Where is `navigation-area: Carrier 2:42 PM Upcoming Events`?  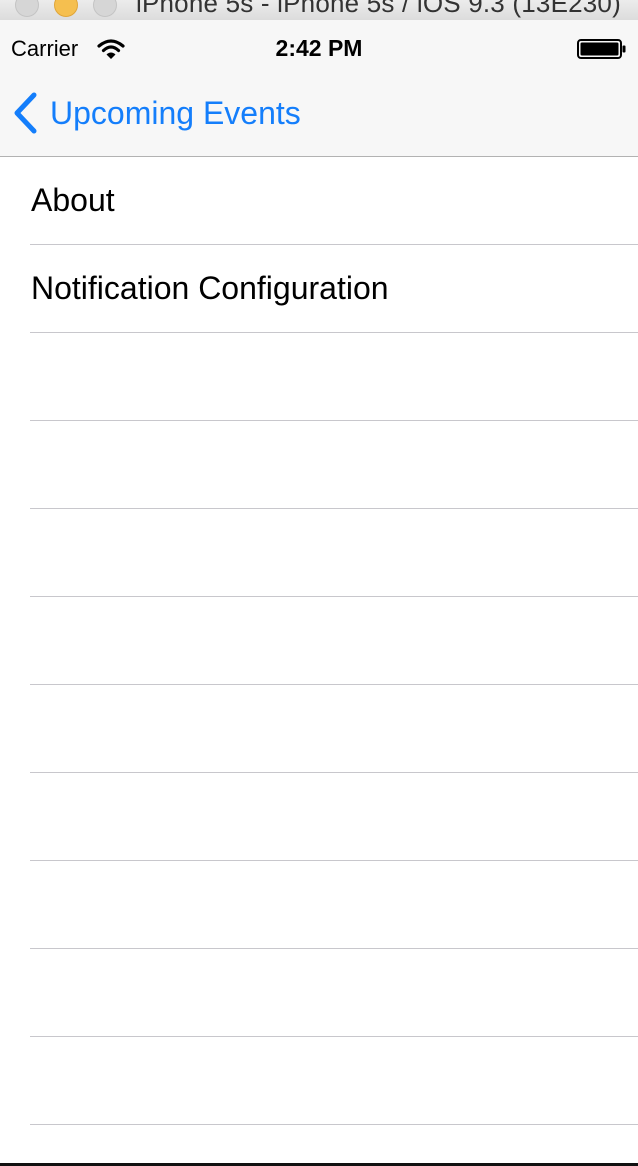
navigation-area: Carrier 2:42 PM Upcoming Events is located at coordinates (319, 88).